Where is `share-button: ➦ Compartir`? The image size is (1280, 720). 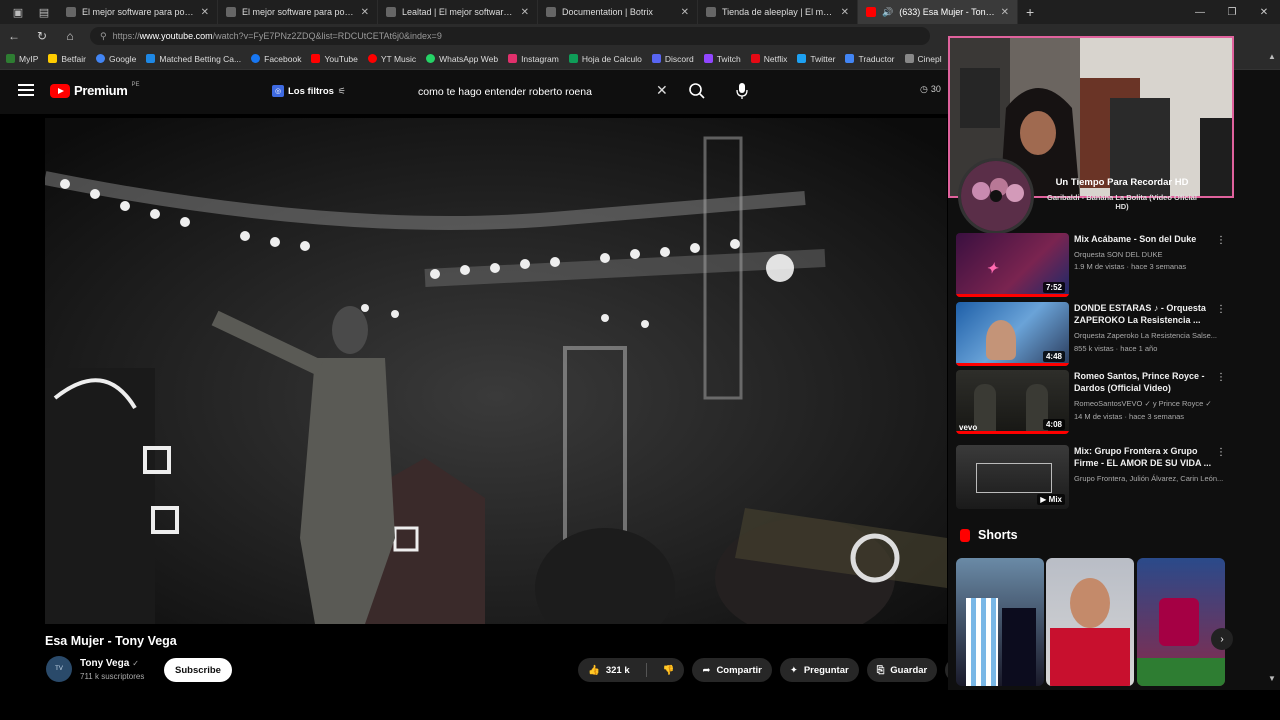
share-button: ➦ Compartir is located at coordinates (732, 670).